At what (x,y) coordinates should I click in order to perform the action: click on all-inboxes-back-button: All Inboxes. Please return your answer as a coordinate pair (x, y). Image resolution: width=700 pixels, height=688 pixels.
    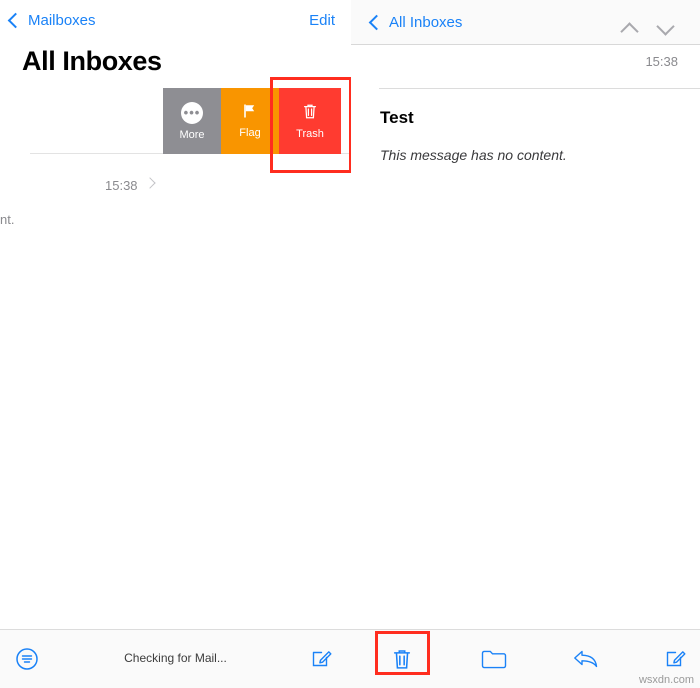
    Looking at the image, I should click on (415, 22).